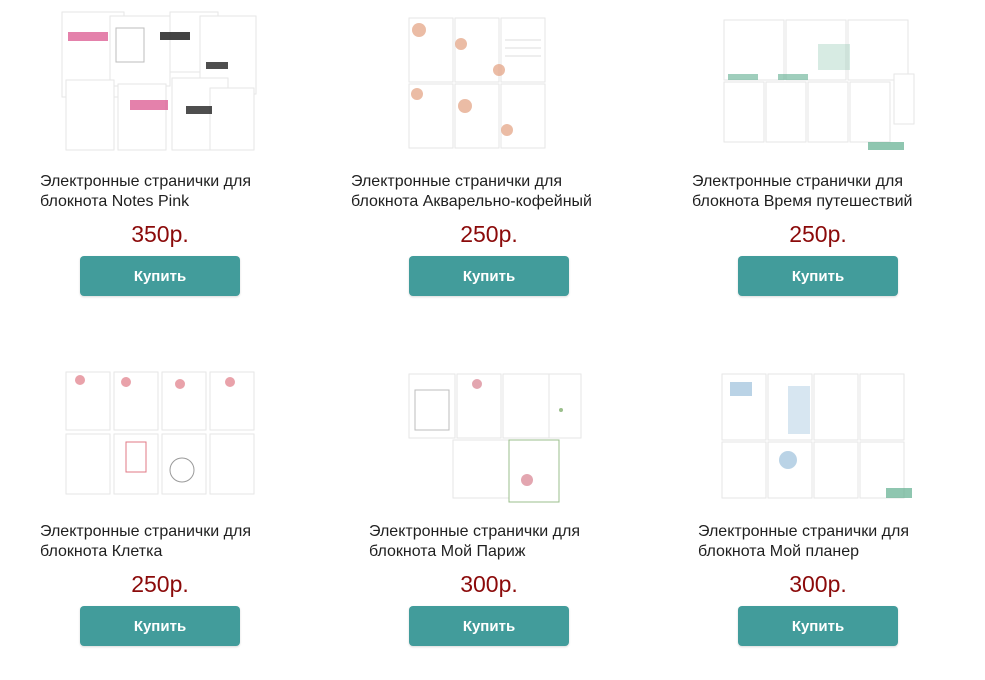  What do you see at coordinates (101, 551) in the screenshot?
I see `title-line: блокнота Клетка` at bounding box center [101, 551].